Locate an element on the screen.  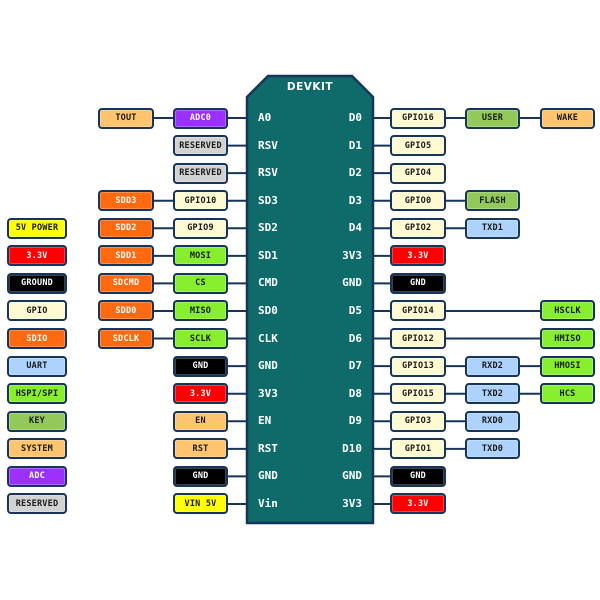
pin-label-right-d3: D3 is located at coordinates (355, 200).